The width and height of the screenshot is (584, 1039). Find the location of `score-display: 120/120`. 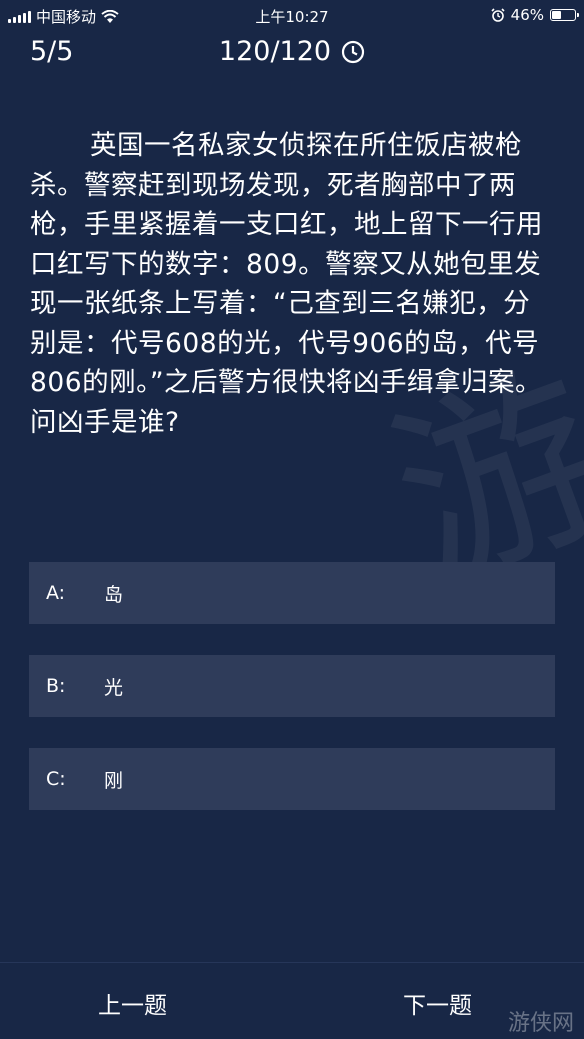

score-display: 120/120 is located at coordinates (292, 51).